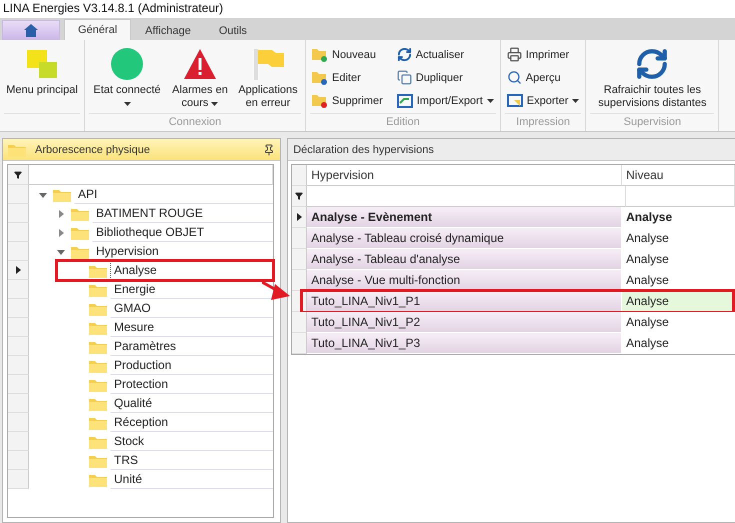 The width and height of the screenshot is (735, 523). I want to click on ribbon-button: Menu principal, so click(42, 78).